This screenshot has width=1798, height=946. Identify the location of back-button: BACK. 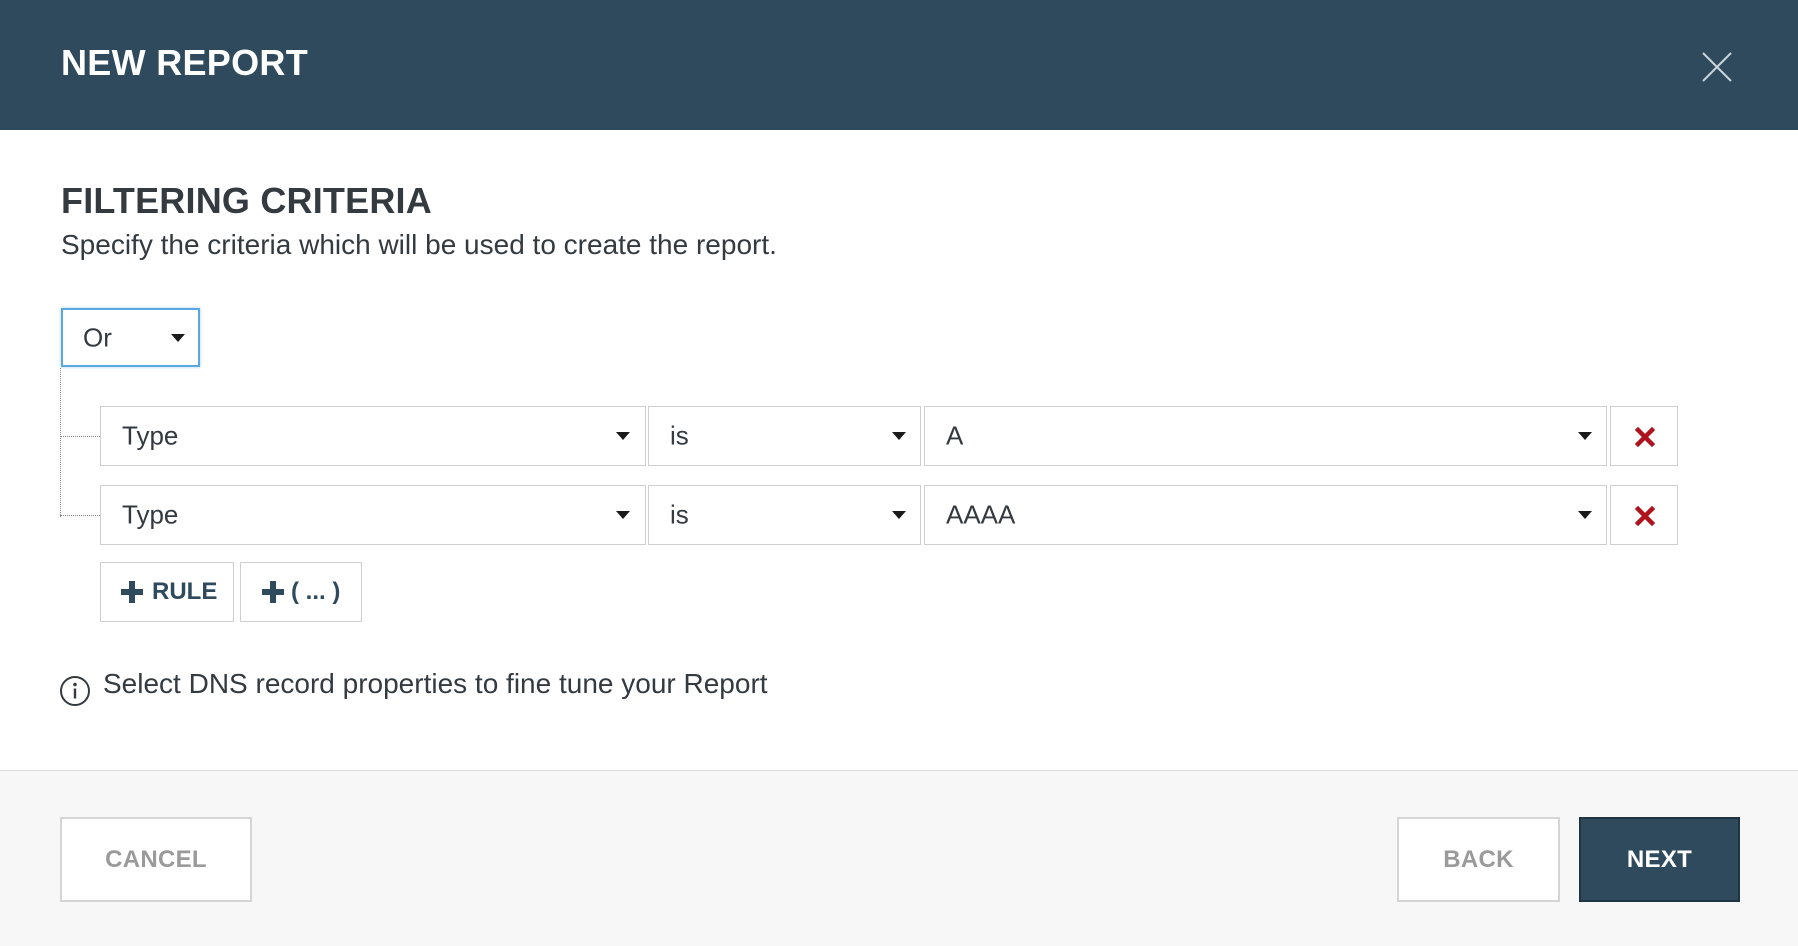
(1478, 859).